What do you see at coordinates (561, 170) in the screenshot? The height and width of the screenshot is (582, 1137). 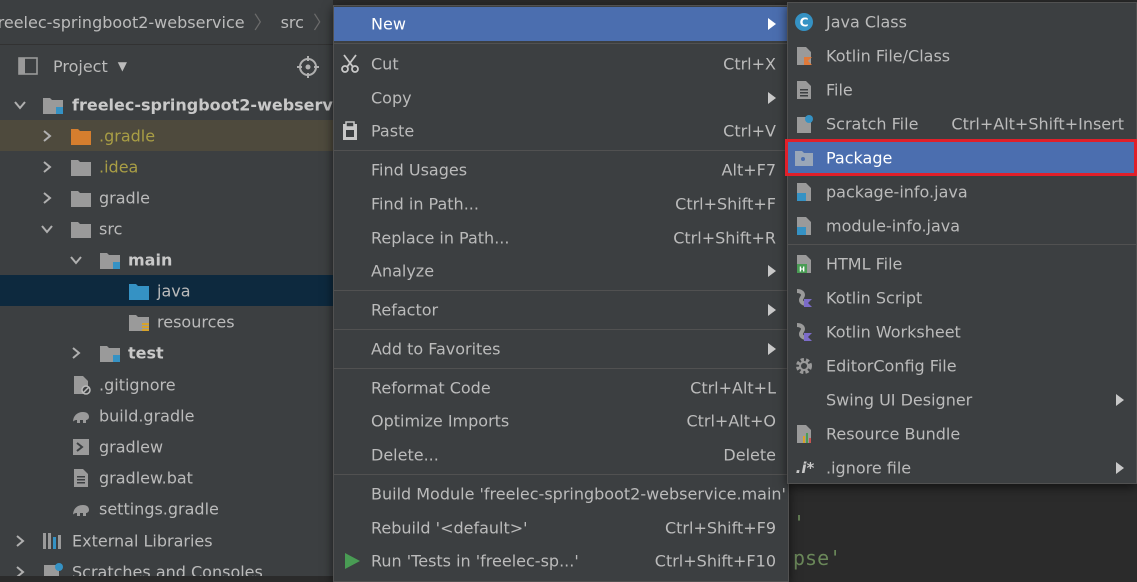 I see `menu-item-find-usages: Find Usages Alt+F7` at bounding box center [561, 170].